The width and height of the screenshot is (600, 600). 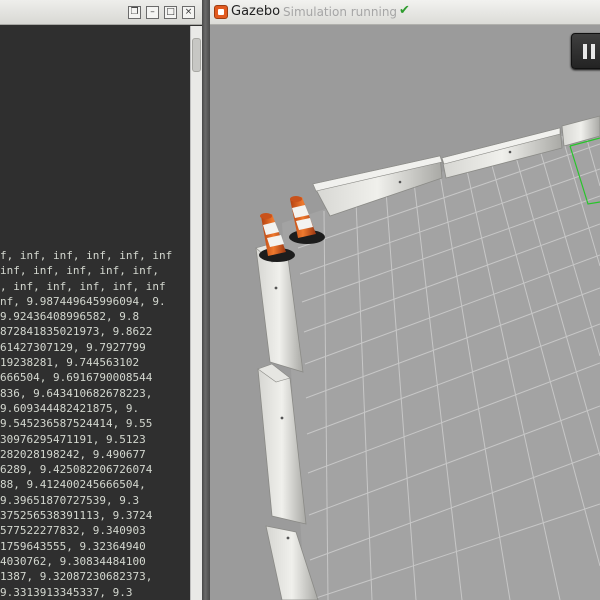 I want to click on terminal-line: 19238281, 9.744563102, so click(x=70, y=363).